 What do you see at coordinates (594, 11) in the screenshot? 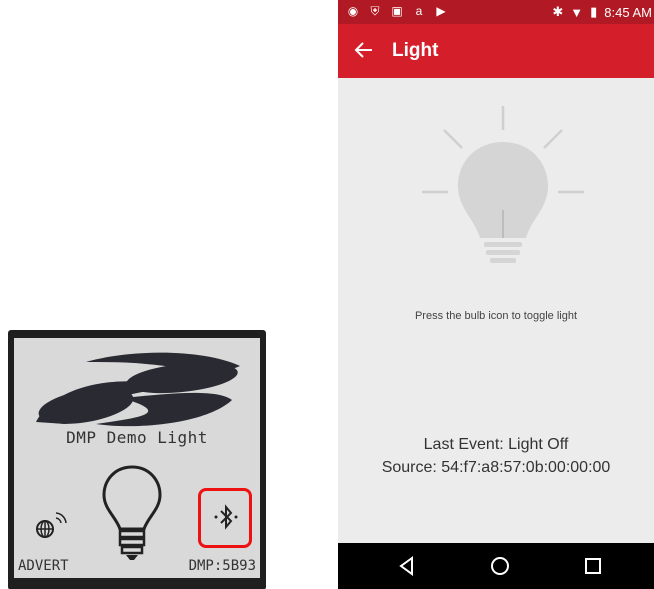
I see `battery-icon: ▮` at bounding box center [594, 11].